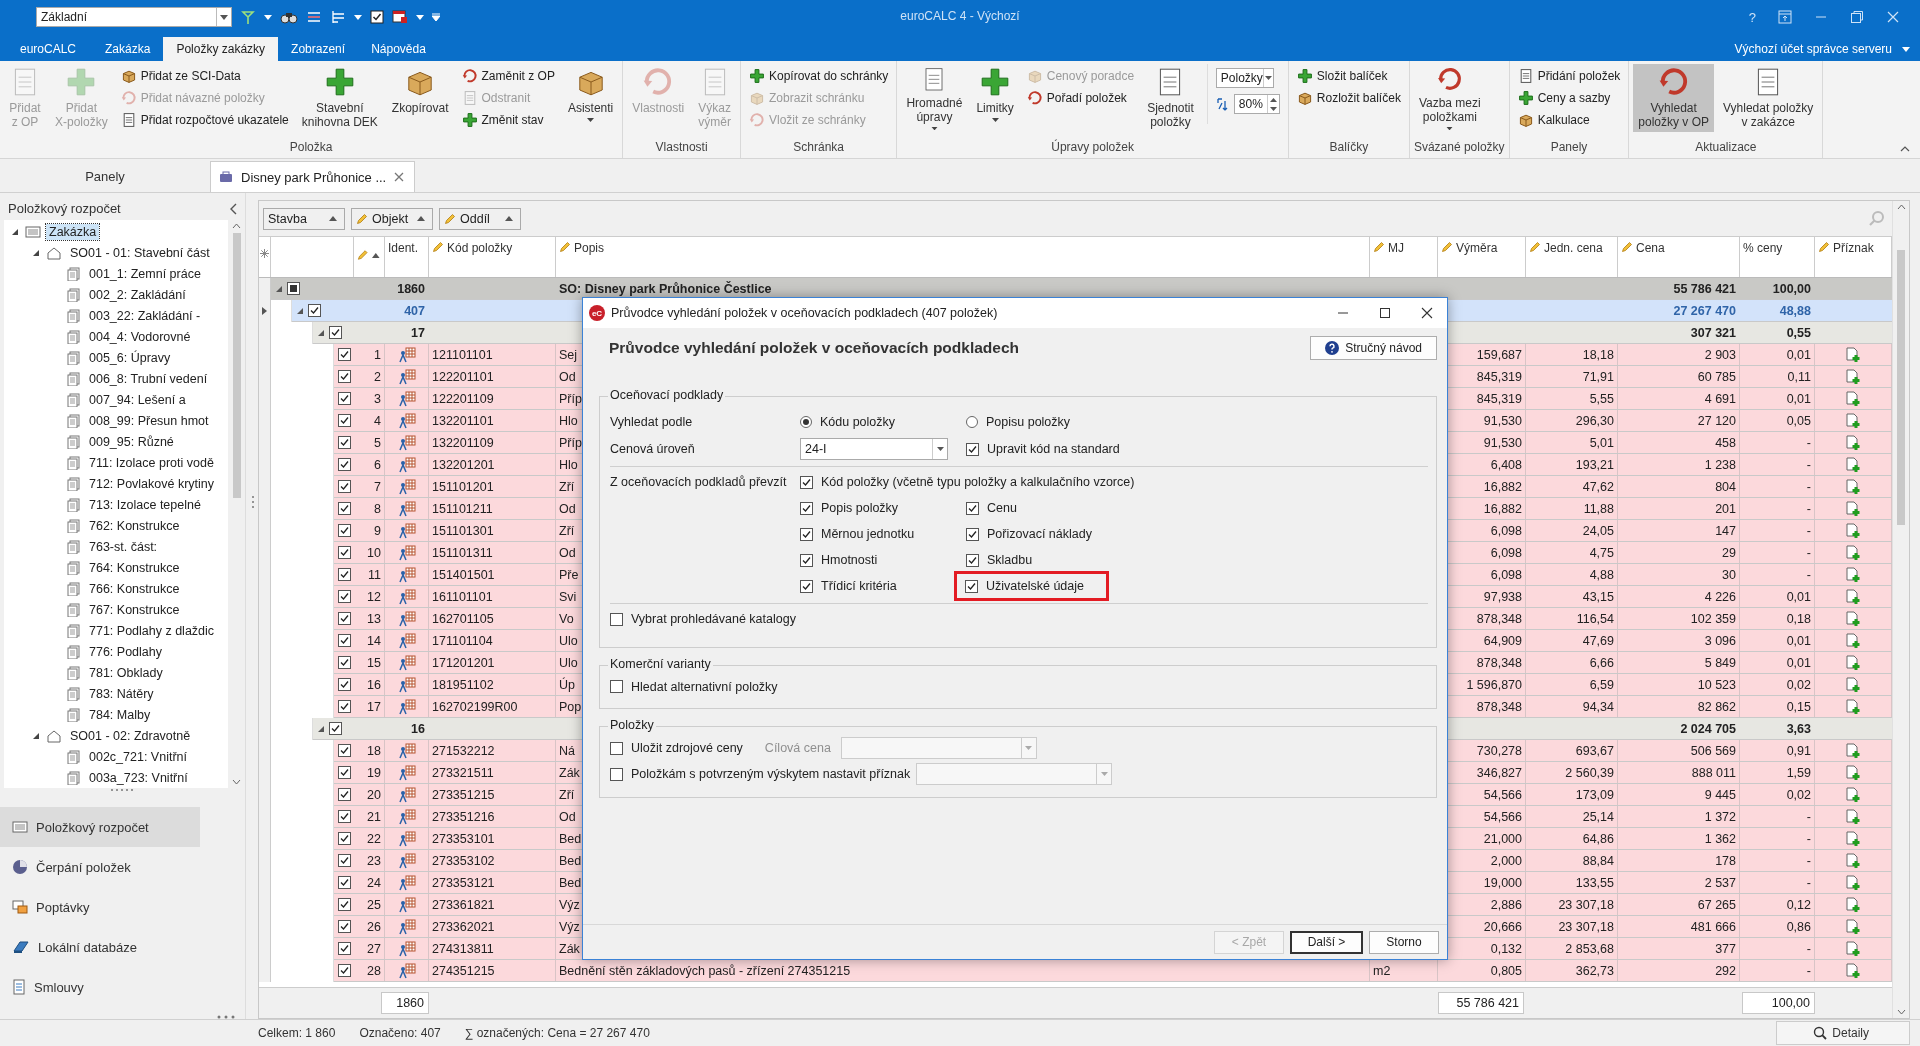 This screenshot has height=1046, width=1920. What do you see at coordinates (134, 525) in the screenshot?
I see `tree-item: 762: Konstrukce` at bounding box center [134, 525].